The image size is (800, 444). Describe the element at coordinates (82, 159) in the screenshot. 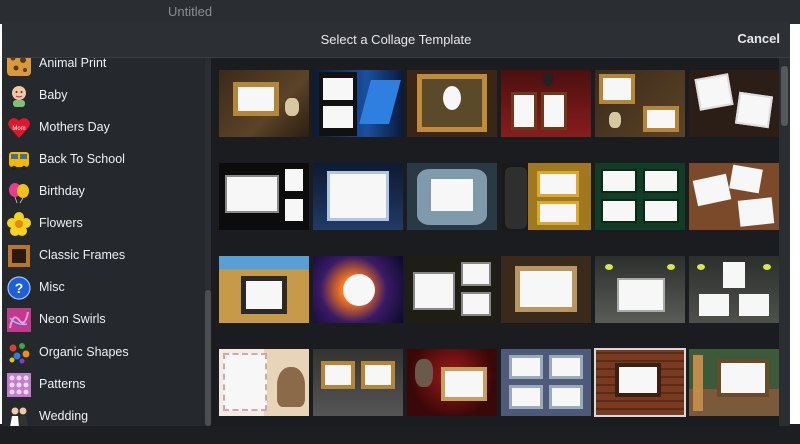

I see `category-label: Back To School` at that location.